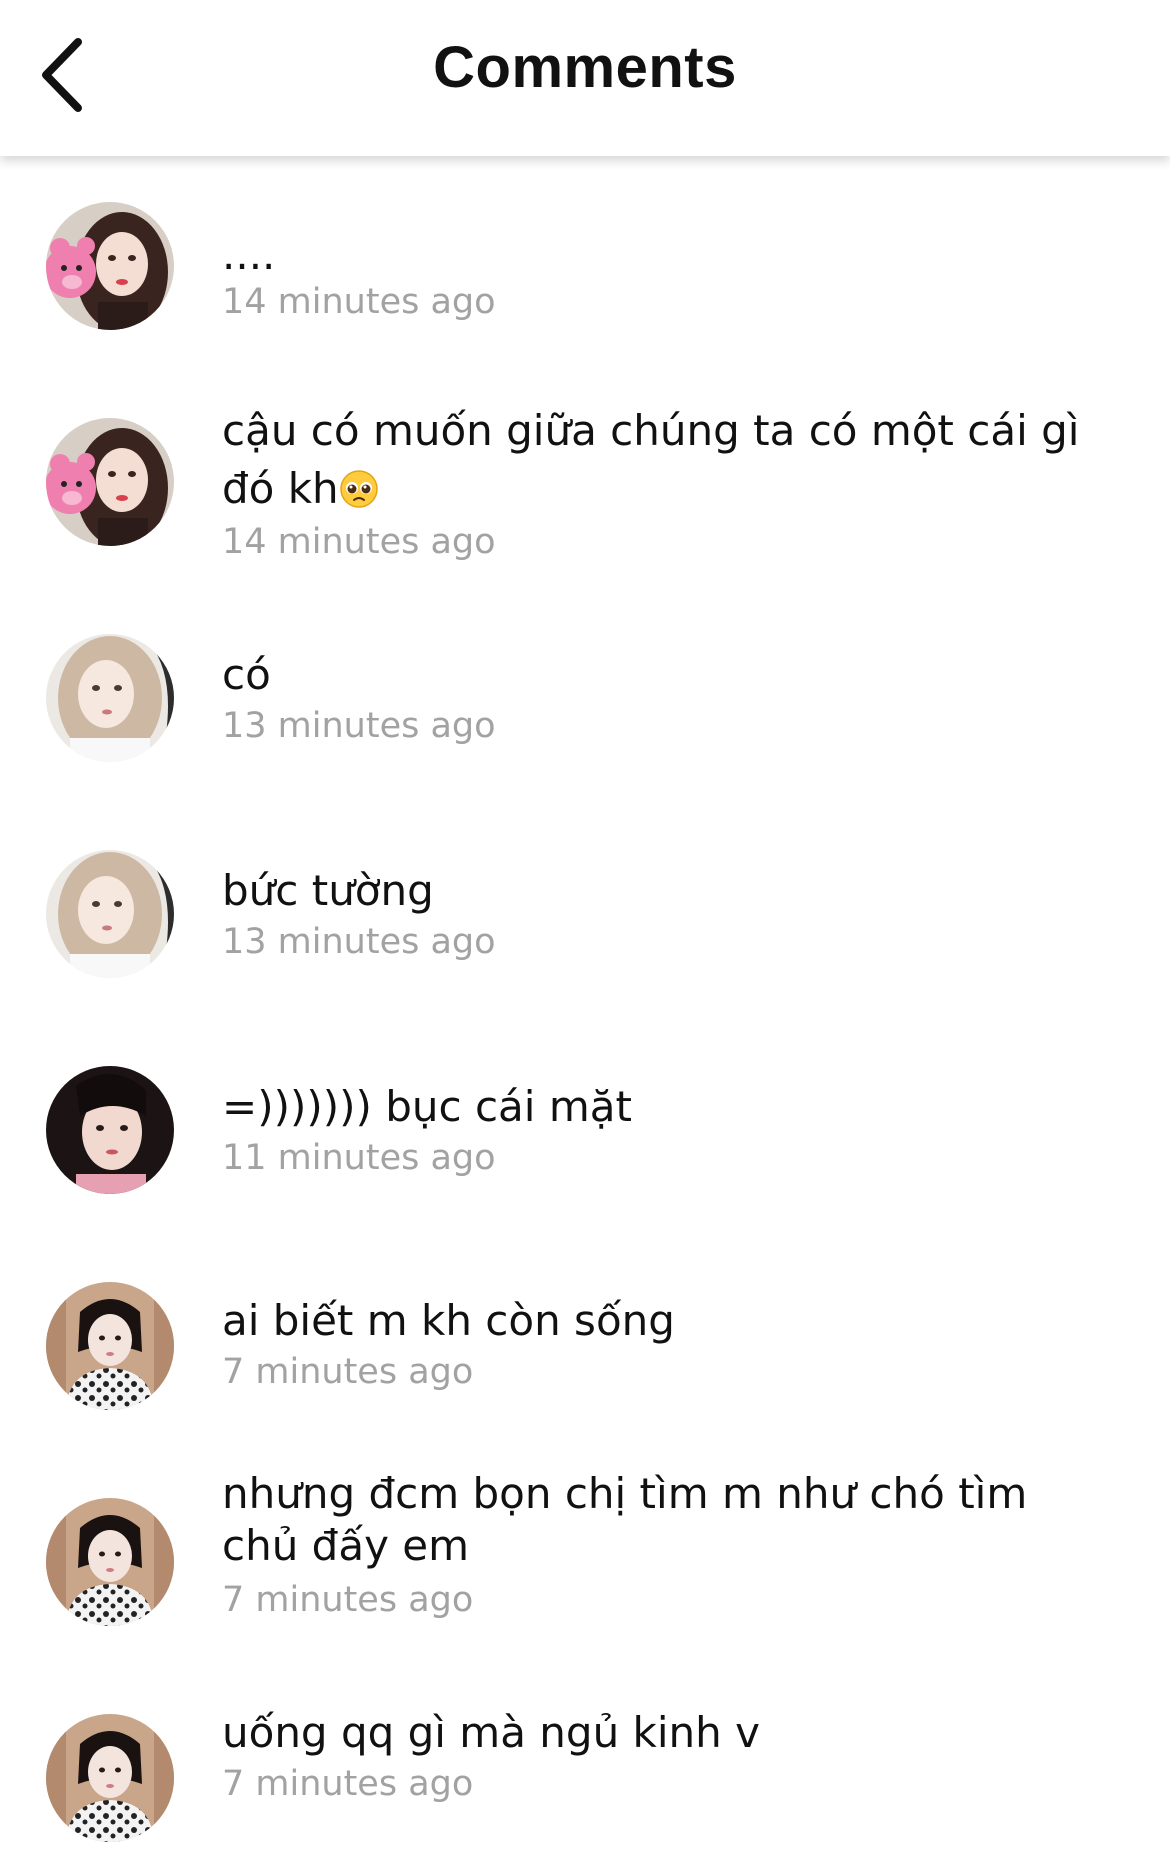 This screenshot has width=1170, height=1860. I want to click on comment-text: uống qq gì mà ngủ kinh v, so click(491, 1732).